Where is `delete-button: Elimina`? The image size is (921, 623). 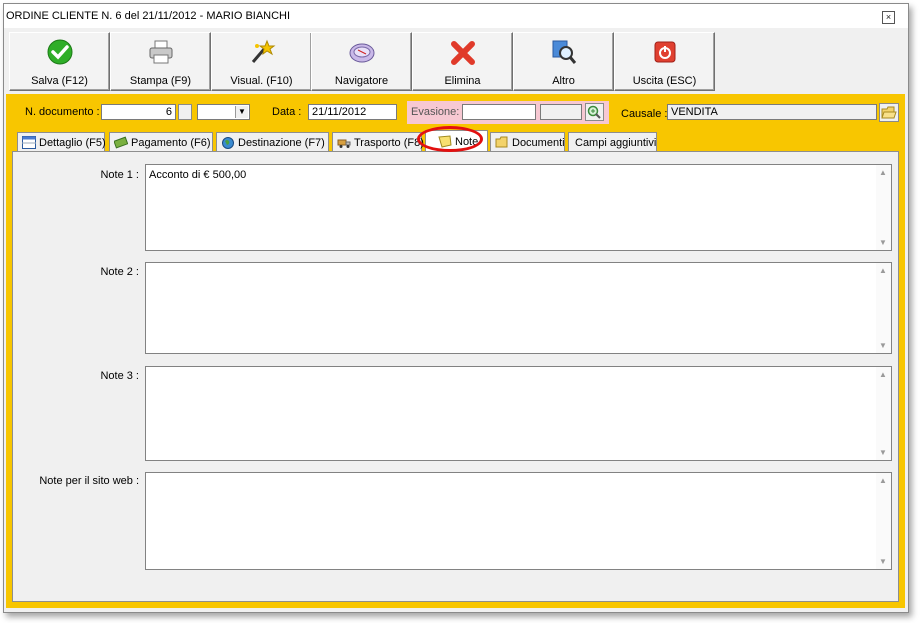
delete-button: Elimina is located at coordinates (462, 61).